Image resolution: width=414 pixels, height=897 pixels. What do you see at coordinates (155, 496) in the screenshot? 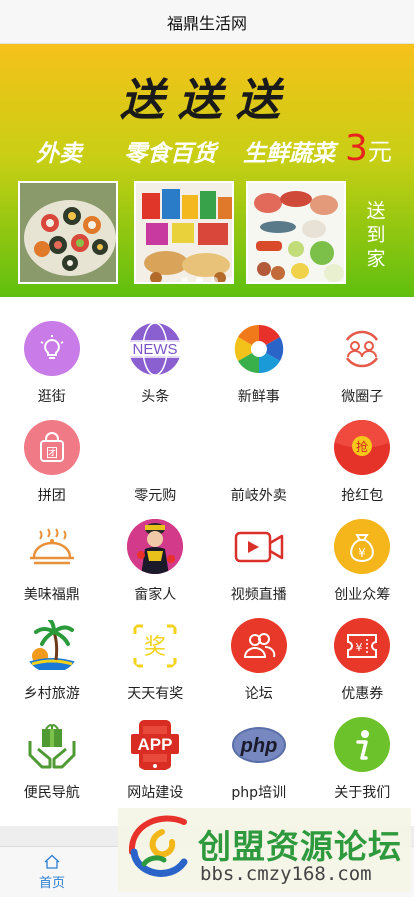
I see `grid-item-label: 零元购` at bounding box center [155, 496].